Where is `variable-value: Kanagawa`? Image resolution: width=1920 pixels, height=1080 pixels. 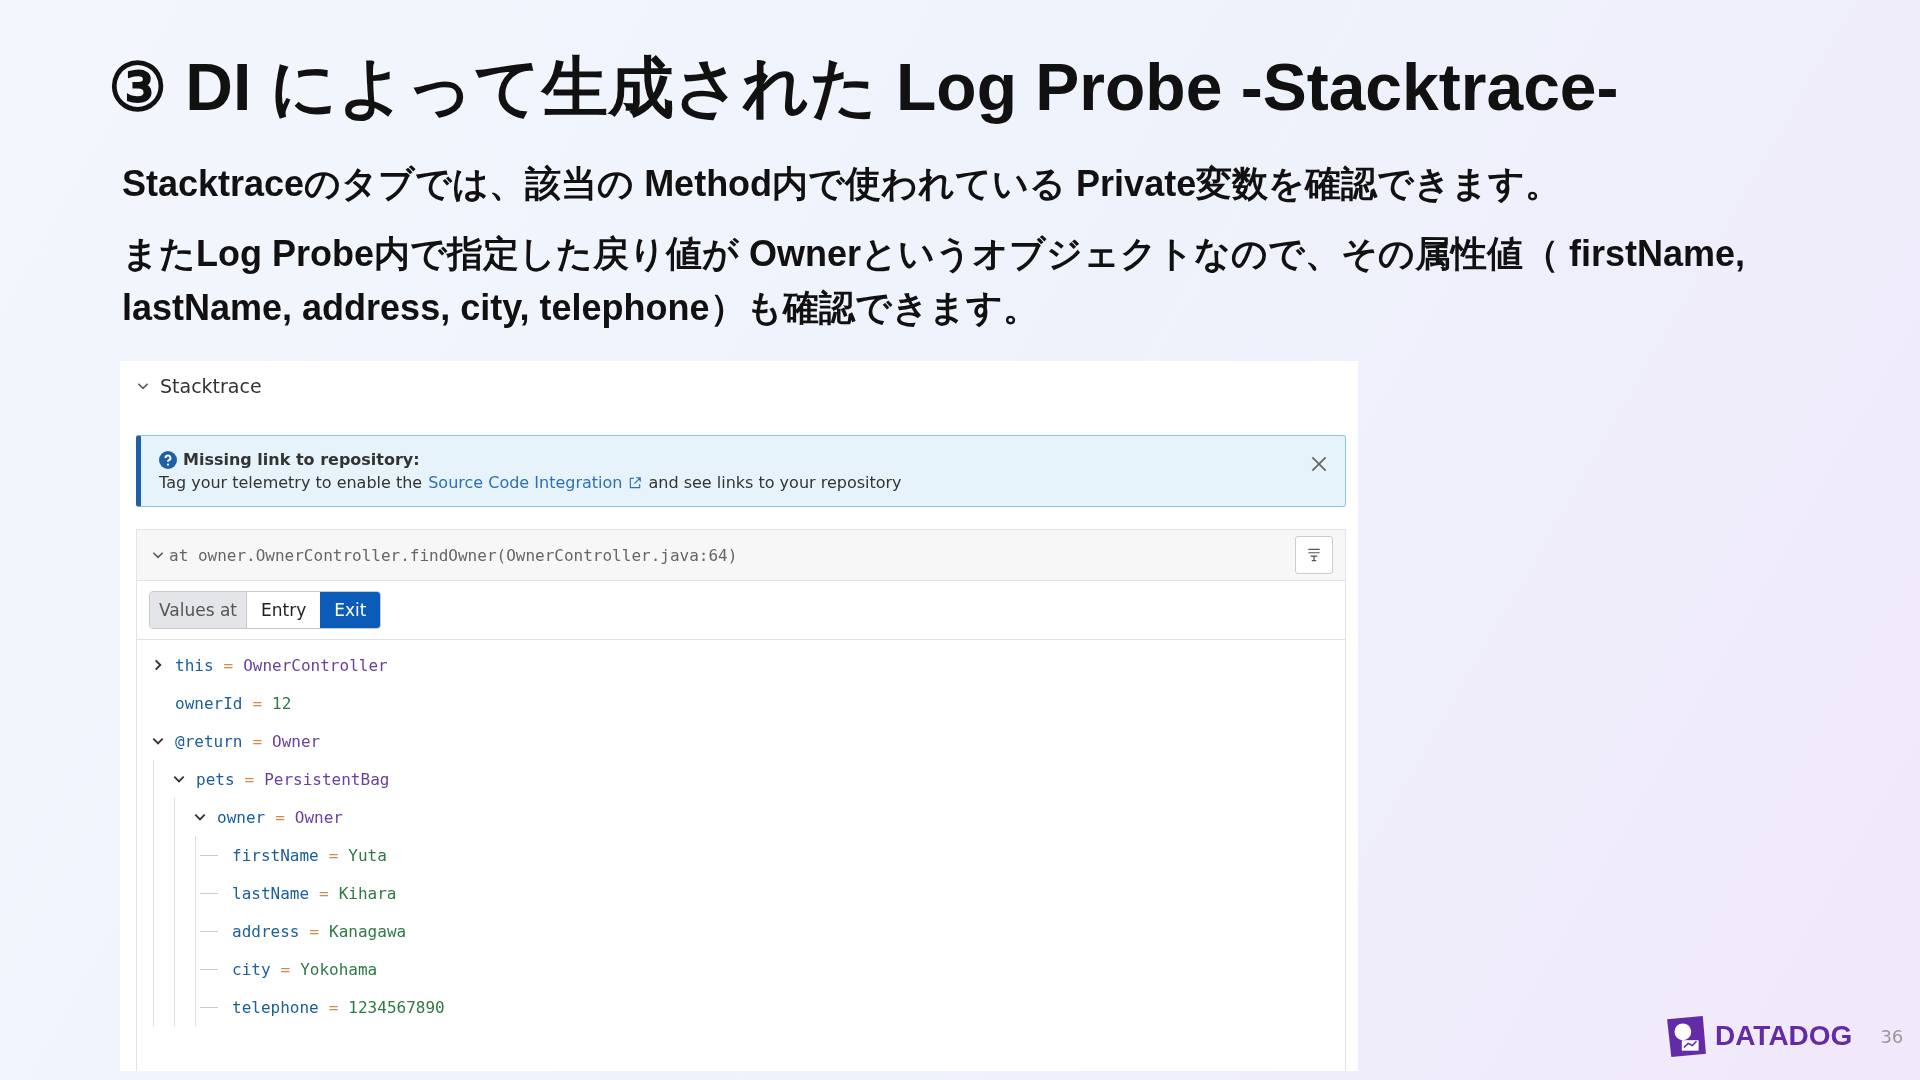
variable-value: Kanagawa is located at coordinates (368, 931).